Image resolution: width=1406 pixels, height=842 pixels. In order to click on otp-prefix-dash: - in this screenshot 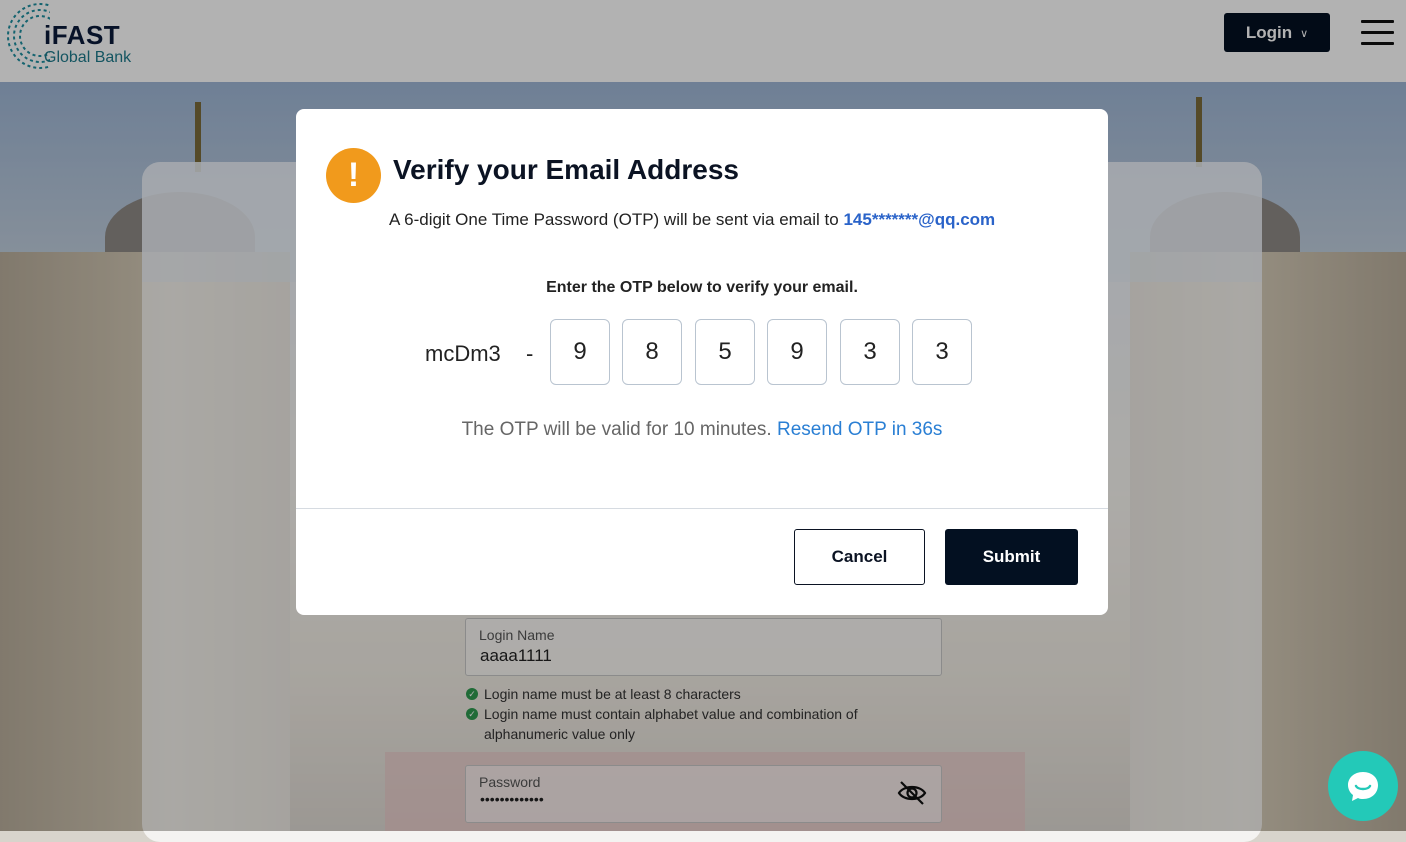, I will do `click(530, 353)`.